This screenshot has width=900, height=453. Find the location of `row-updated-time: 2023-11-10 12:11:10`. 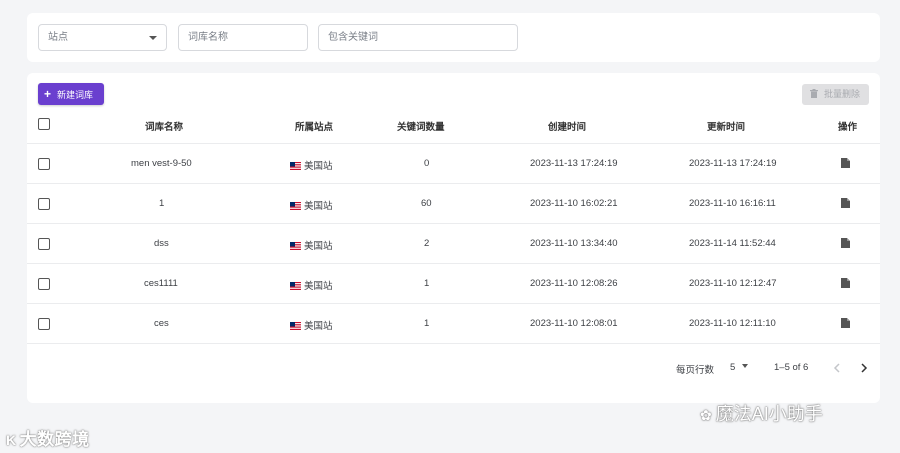

row-updated-time: 2023-11-10 12:11:10 is located at coordinates (732, 323).